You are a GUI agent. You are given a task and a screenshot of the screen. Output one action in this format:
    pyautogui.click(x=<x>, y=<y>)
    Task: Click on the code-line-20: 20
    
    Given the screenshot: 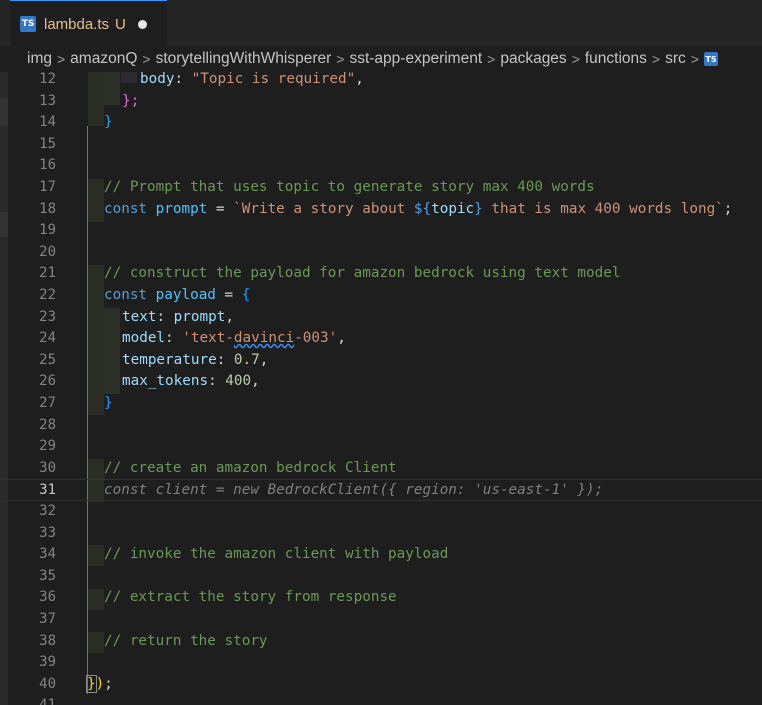 What is the action you would take?
    pyautogui.click(x=381, y=253)
    